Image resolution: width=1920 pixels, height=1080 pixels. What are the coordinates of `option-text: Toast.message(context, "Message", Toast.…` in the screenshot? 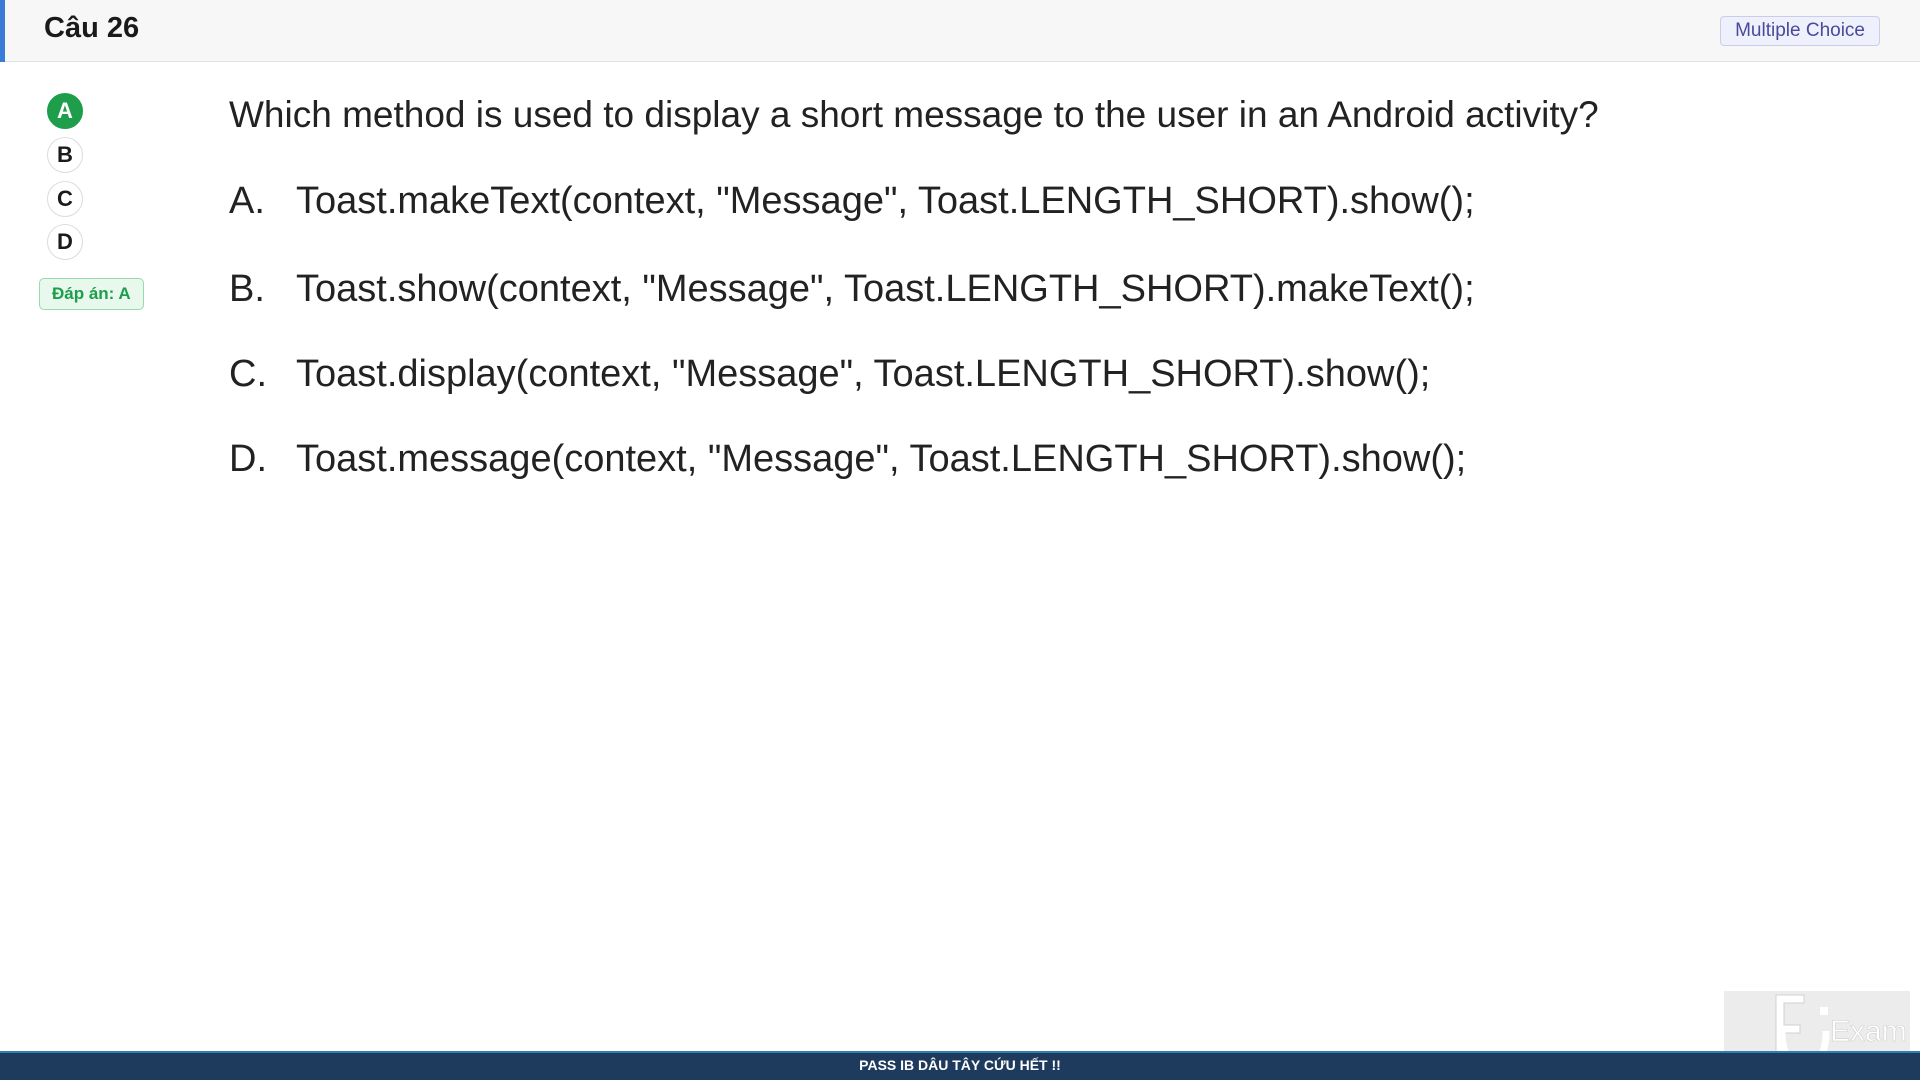 It's located at (881, 459).